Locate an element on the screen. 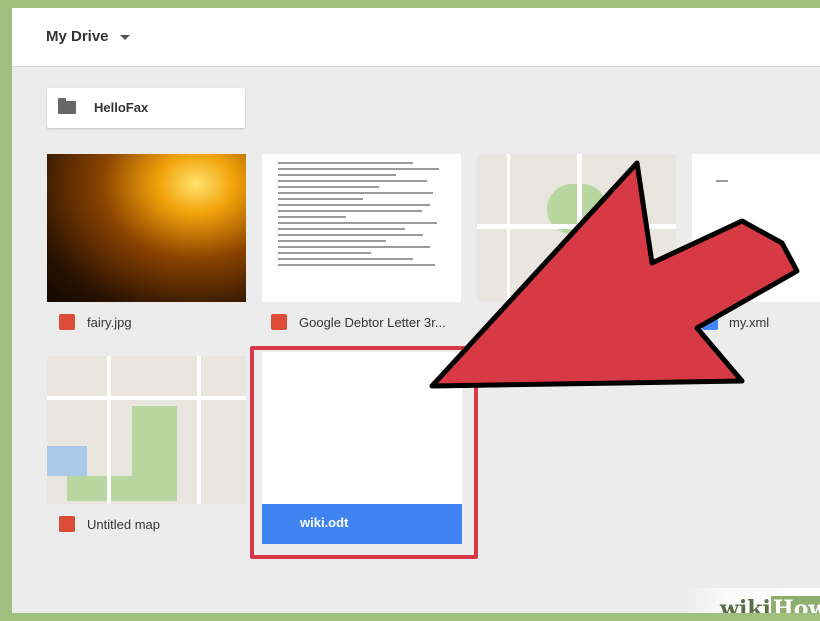  file-thumbnail-fairy is located at coordinates (146, 228).